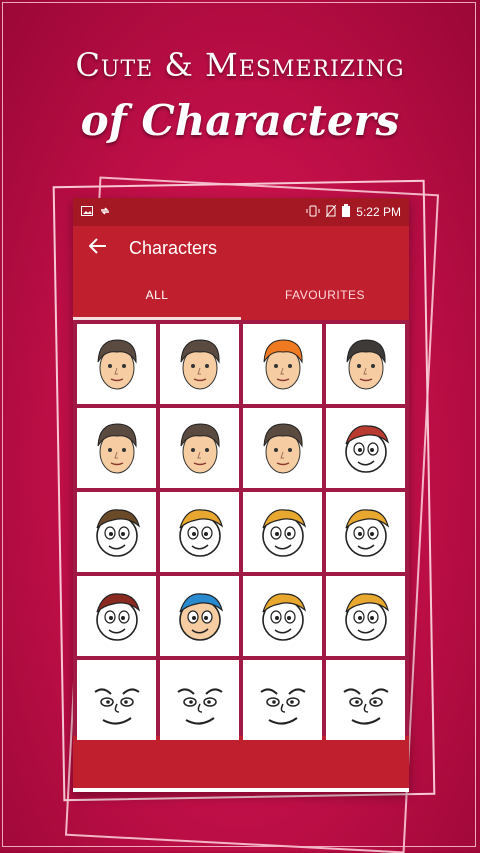 This screenshot has height=853, width=480. I want to click on bottom-band, so click(241, 762).